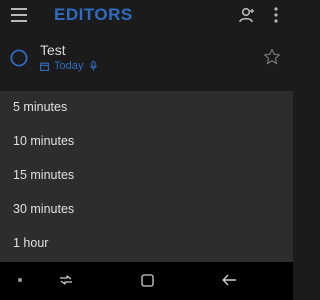 The width and height of the screenshot is (320, 300). Describe the element at coordinates (66, 280) in the screenshot. I see `recent-apps-icon` at that location.